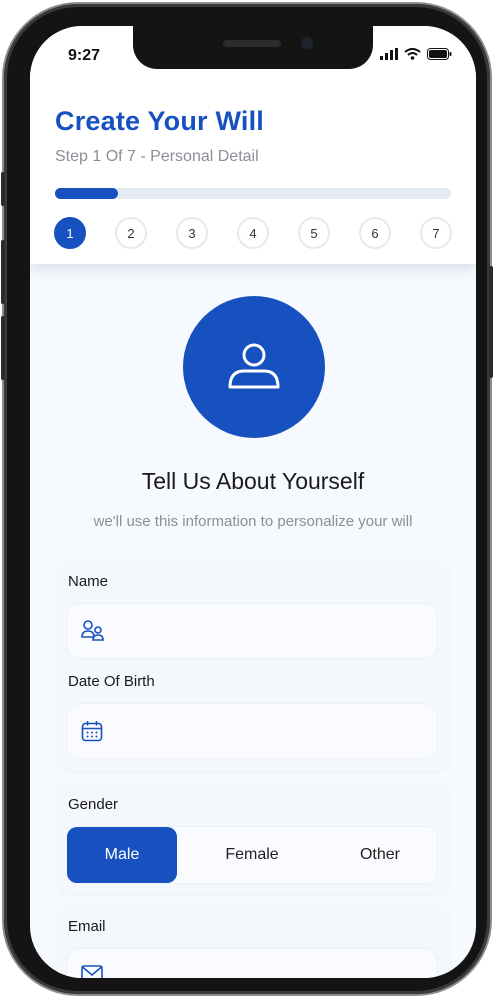 Image resolution: width=499 pixels, height=1002 pixels. Describe the element at coordinates (252, 631) in the screenshot. I see `name-field` at that location.